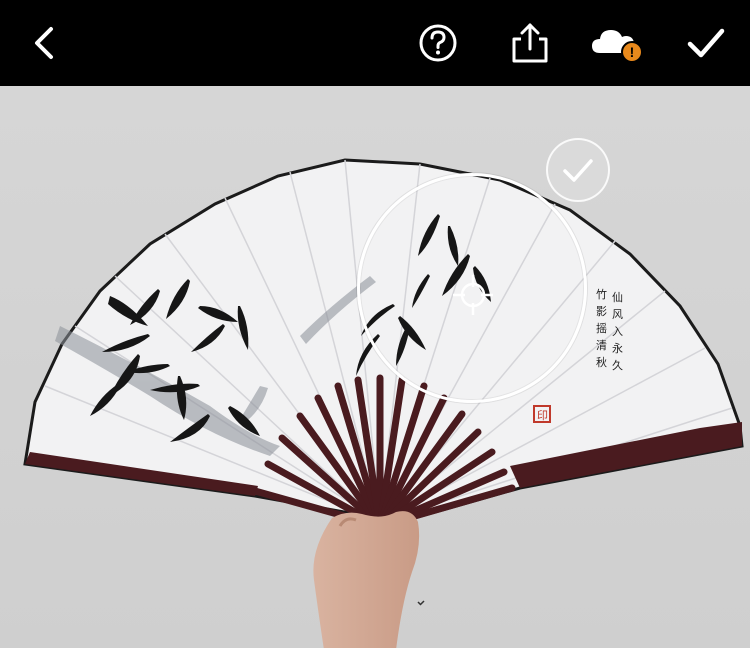  I want to click on done-button, so click(706, 43).